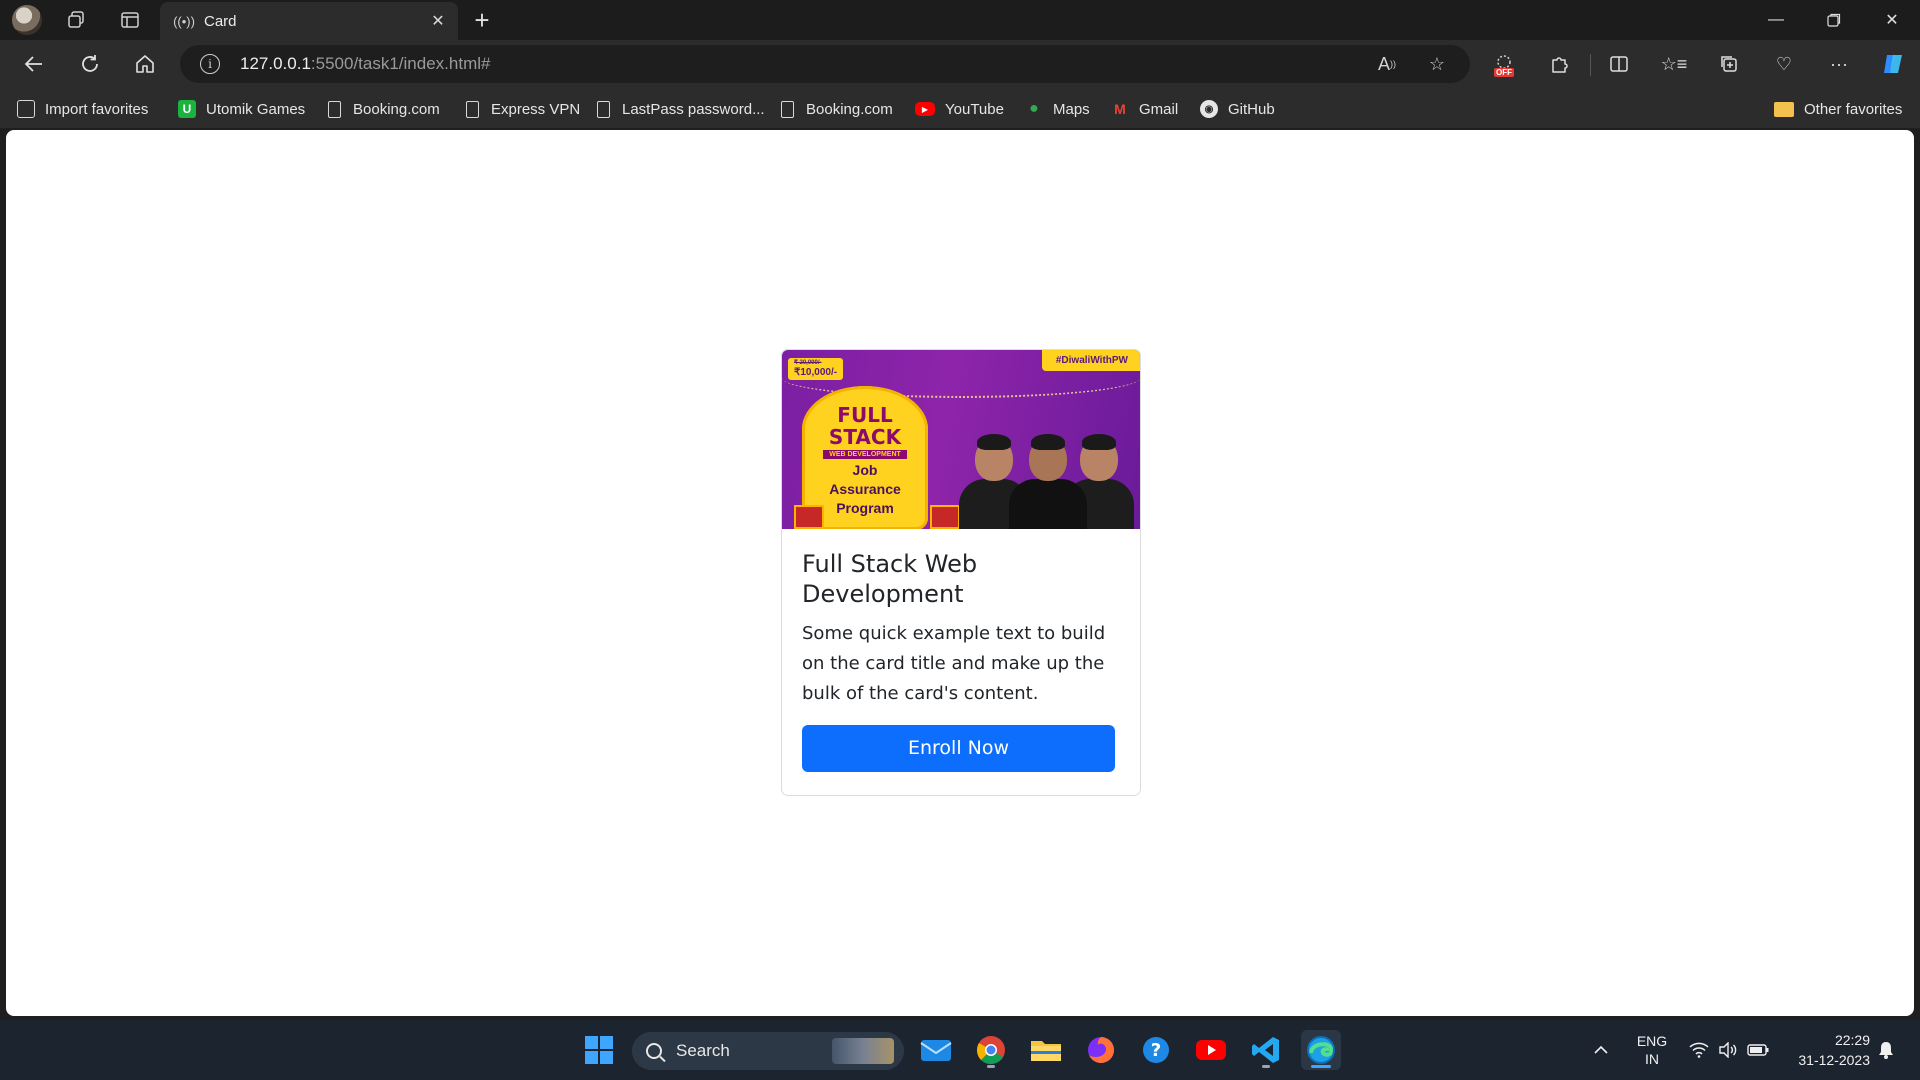 This screenshot has height=1080, width=1920. I want to click on collections-icon, so click(1729, 64).